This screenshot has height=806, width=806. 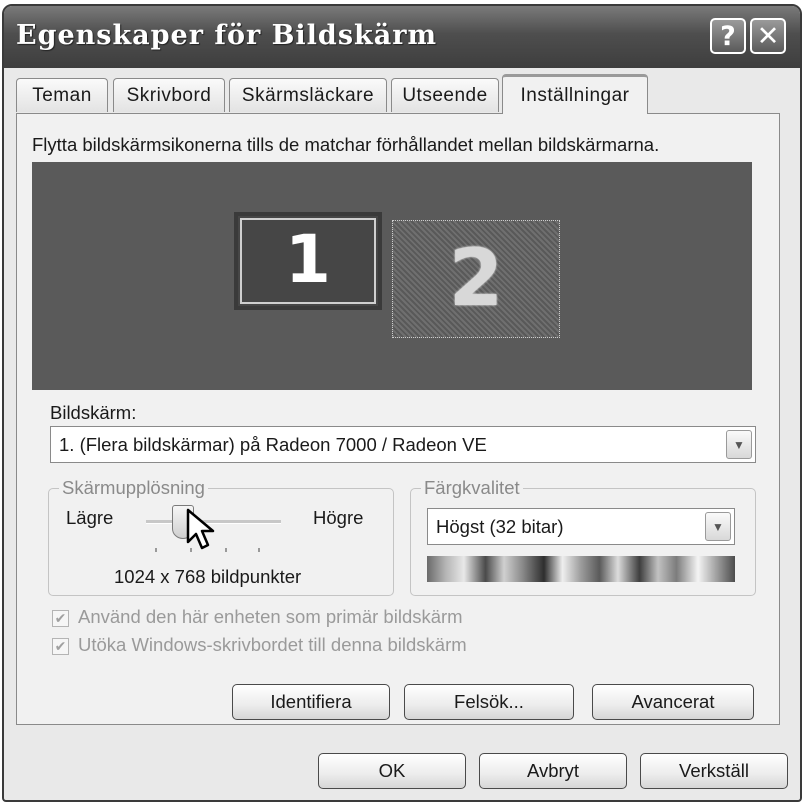 What do you see at coordinates (714, 771) in the screenshot?
I see `apply-button: Verkställ` at bounding box center [714, 771].